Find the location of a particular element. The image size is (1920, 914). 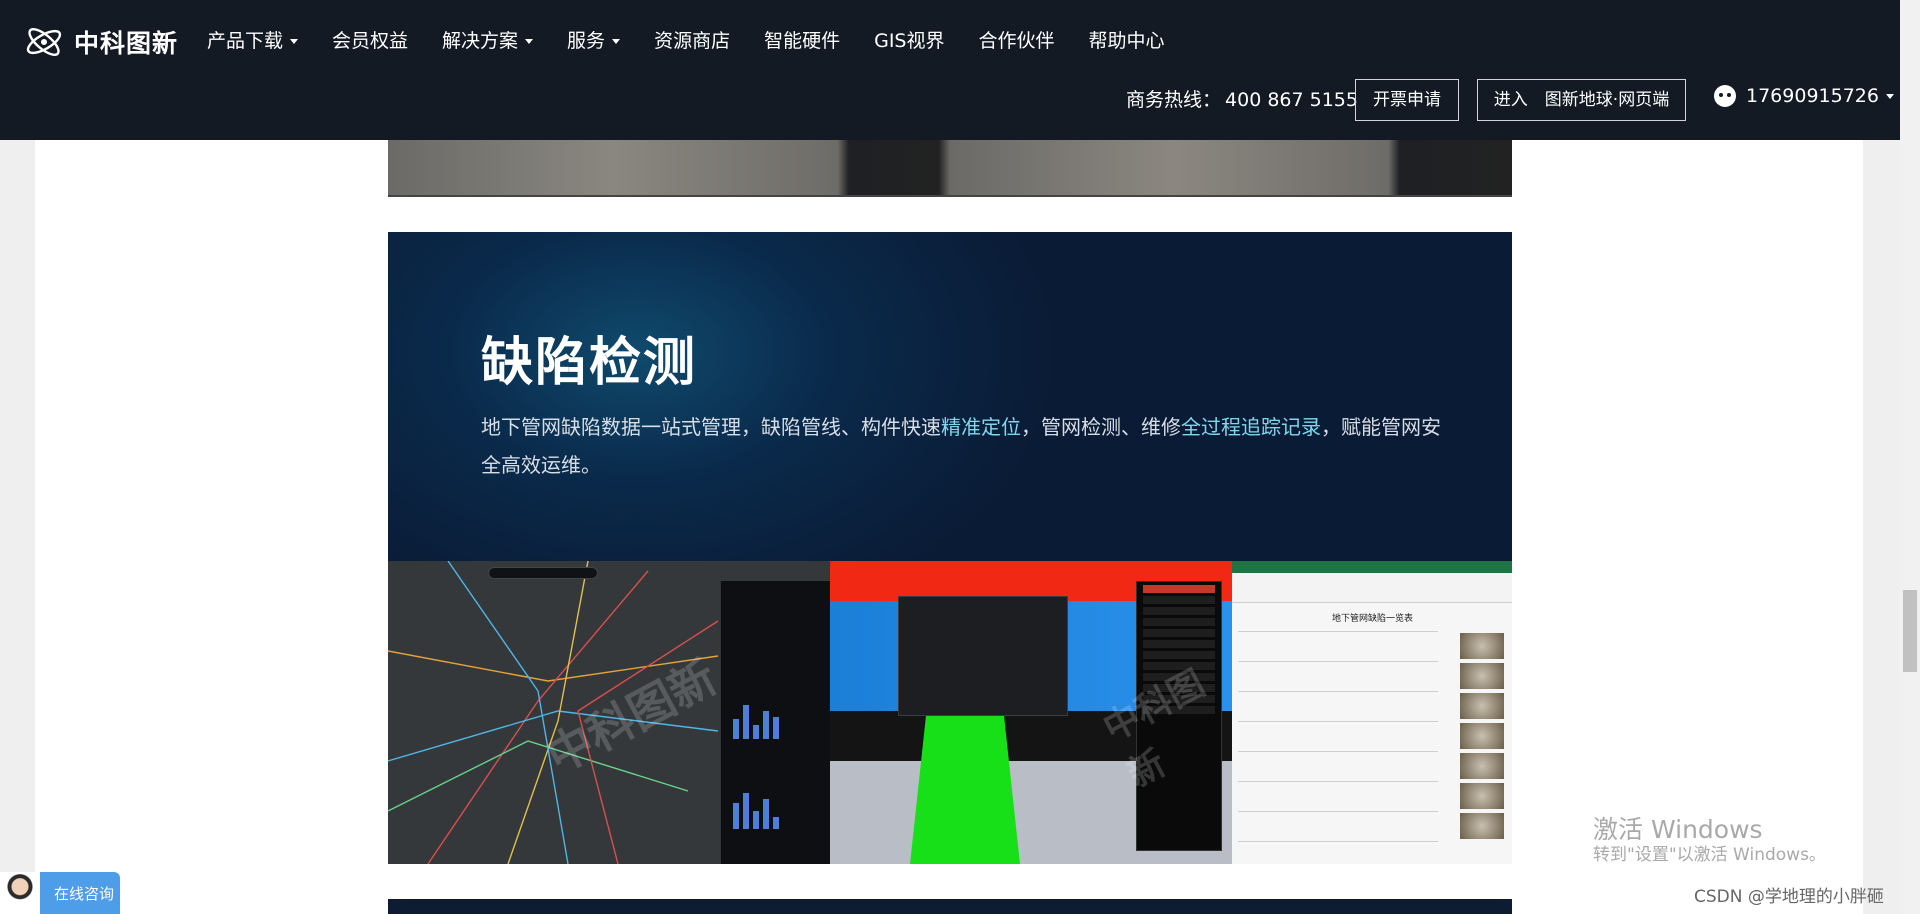

online-consult-button: 在线咨询 is located at coordinates (60, 893).